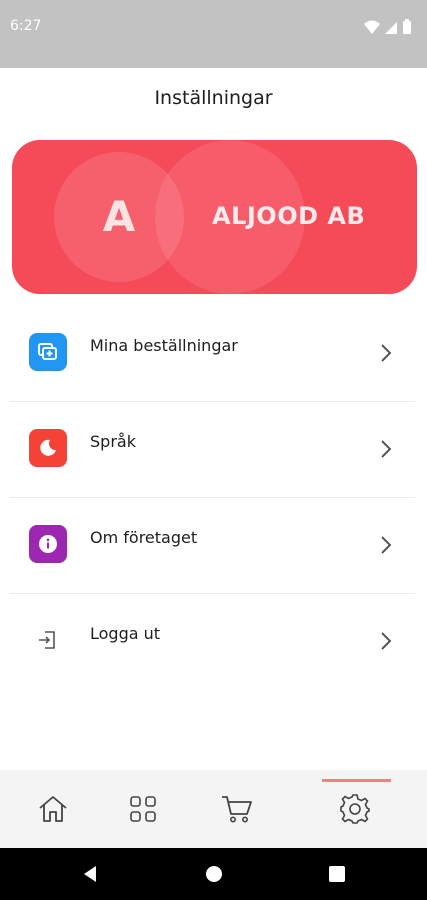 This screenshot has width=427, height=900. I want to click on battery-icon, so click(407, 27).